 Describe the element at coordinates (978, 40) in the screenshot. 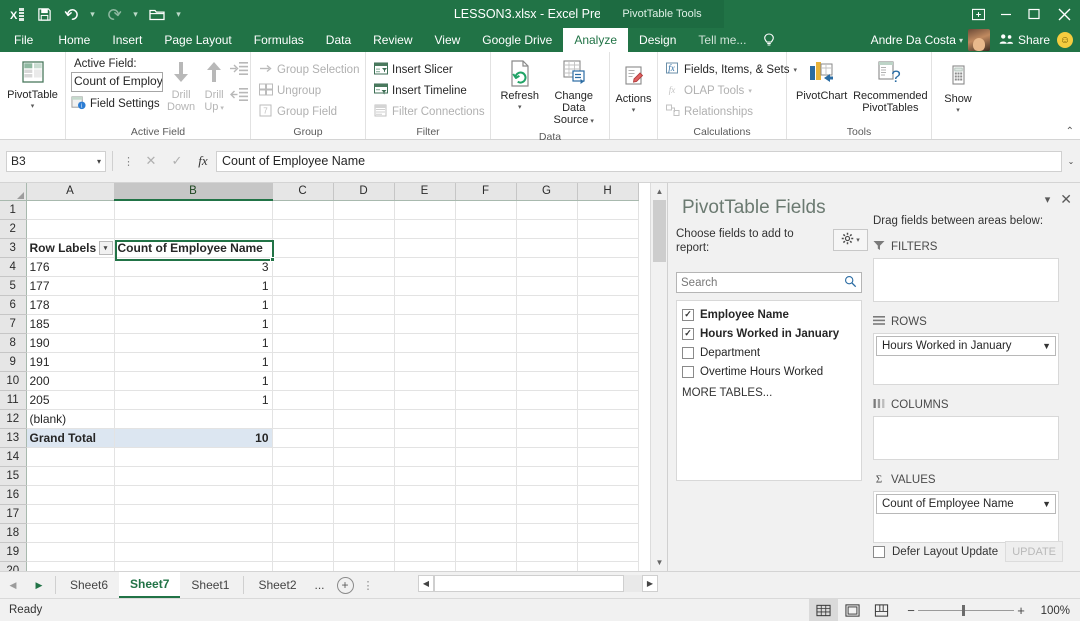

I see `avatar` at that location.